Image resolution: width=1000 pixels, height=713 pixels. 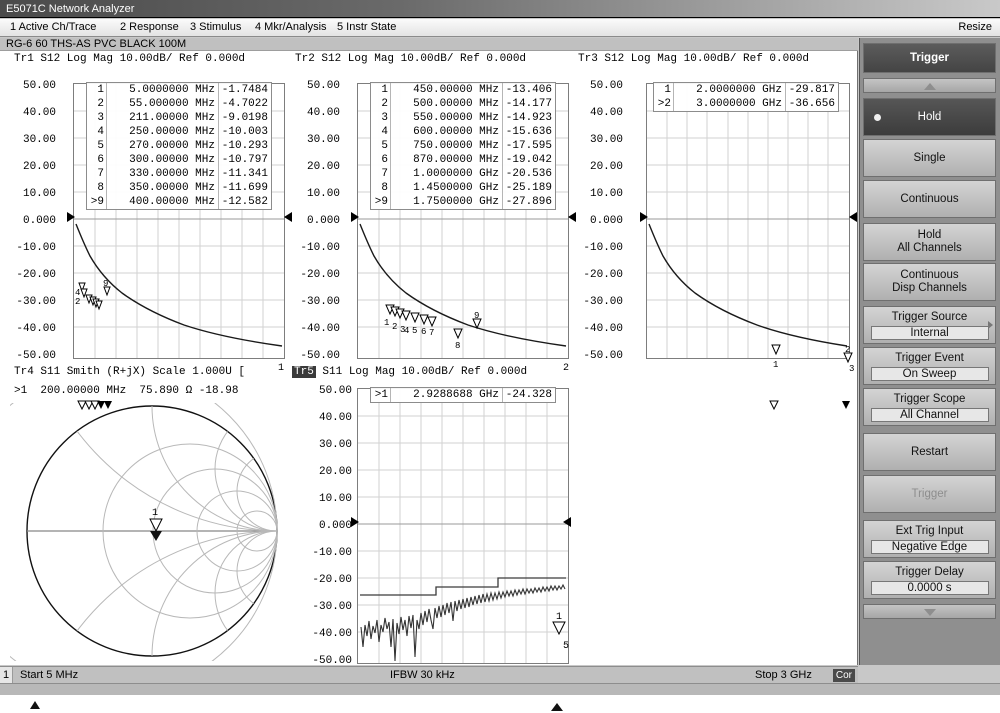 I want to click on menu-item-active-ch-trace: 1 Active Ch/Trace, so click(x=53, y=27).